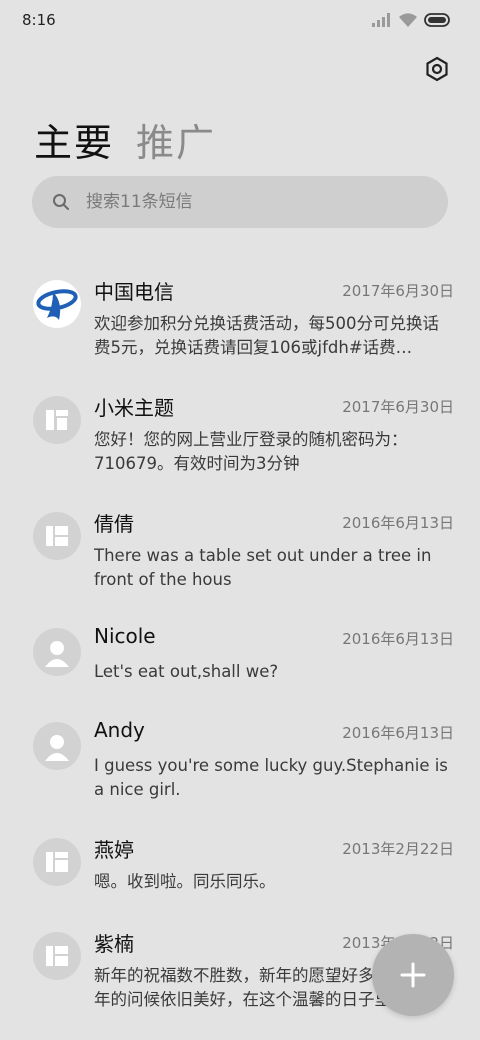  I want to click on search-input, so click(251, 202).